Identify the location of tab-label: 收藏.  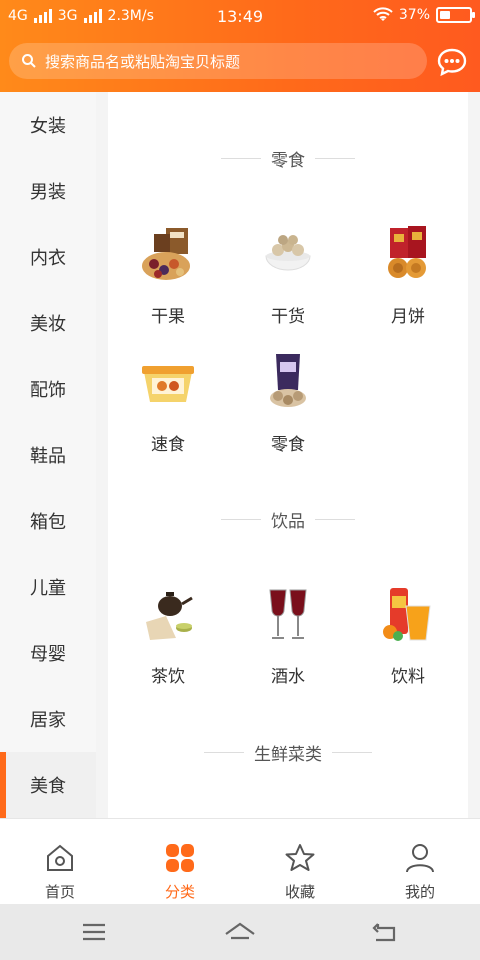
(299, 892).